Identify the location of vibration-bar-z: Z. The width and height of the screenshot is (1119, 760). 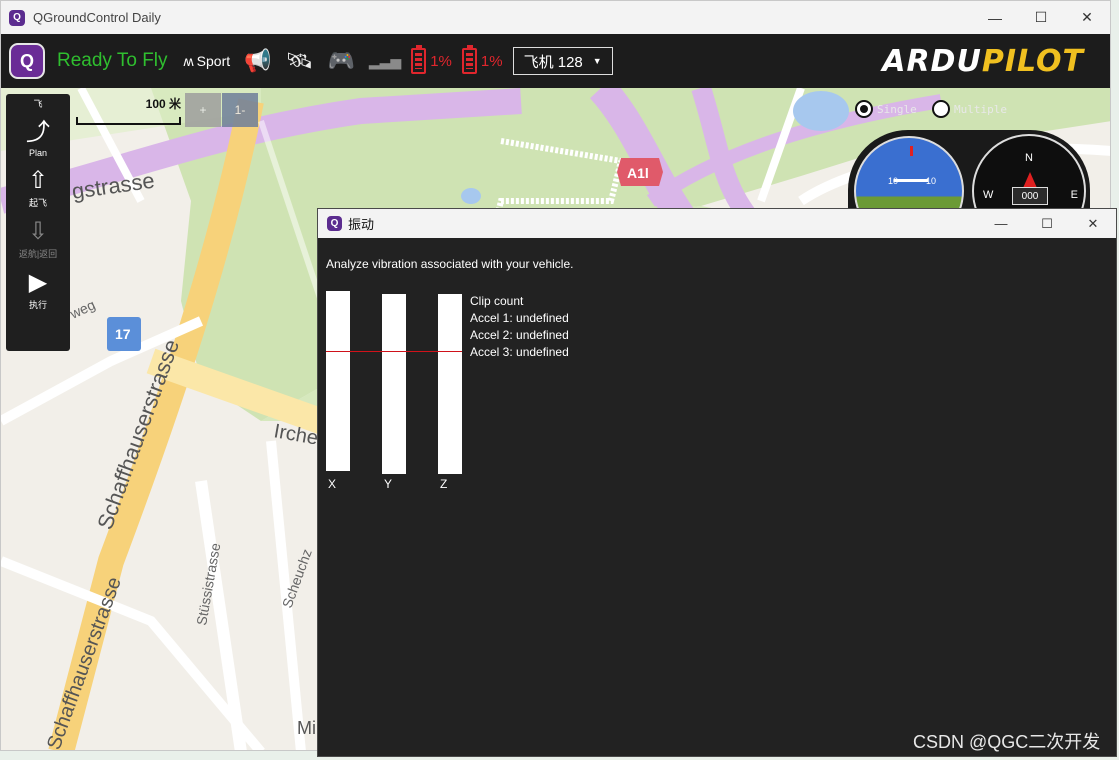
(450, 394).